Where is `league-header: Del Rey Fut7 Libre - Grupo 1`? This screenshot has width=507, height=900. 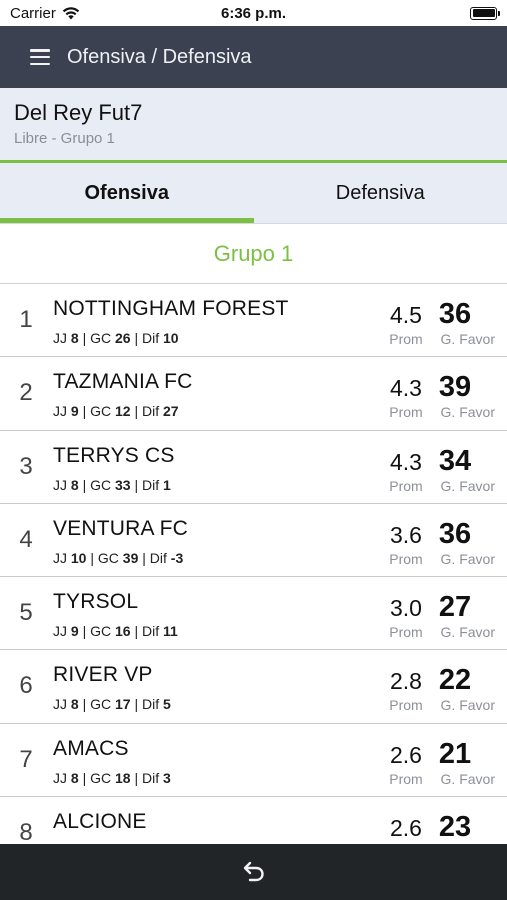 league-header: Del Rey Fut7 Libre - Grupo 1 is located at coordinates (253, 124).